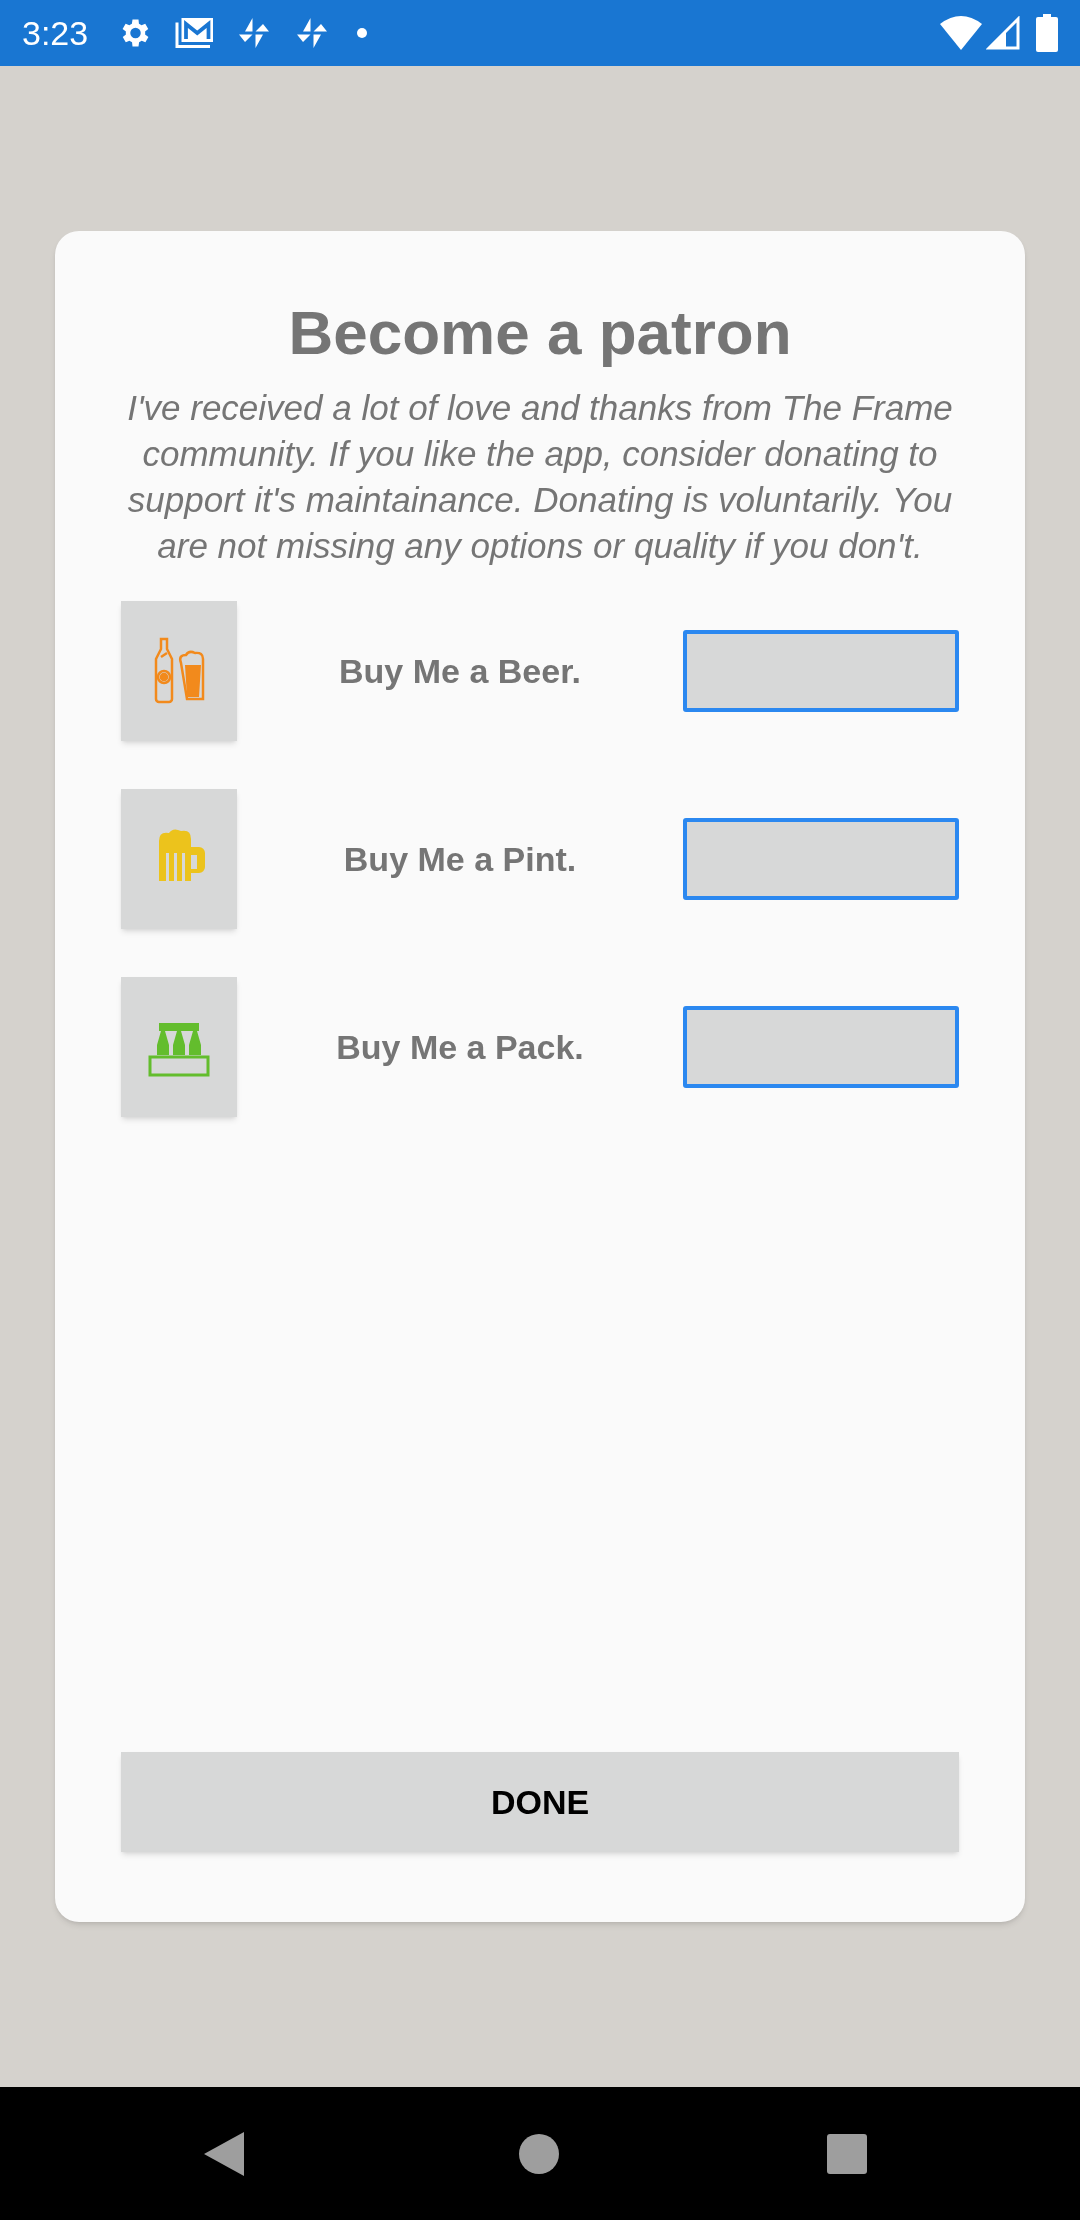 This screenshot has height=2220, width=1080. Describe the element at coordinates (460, 859) in the screenshot. I see `option-label: Buy Me a Pint.` at that location.